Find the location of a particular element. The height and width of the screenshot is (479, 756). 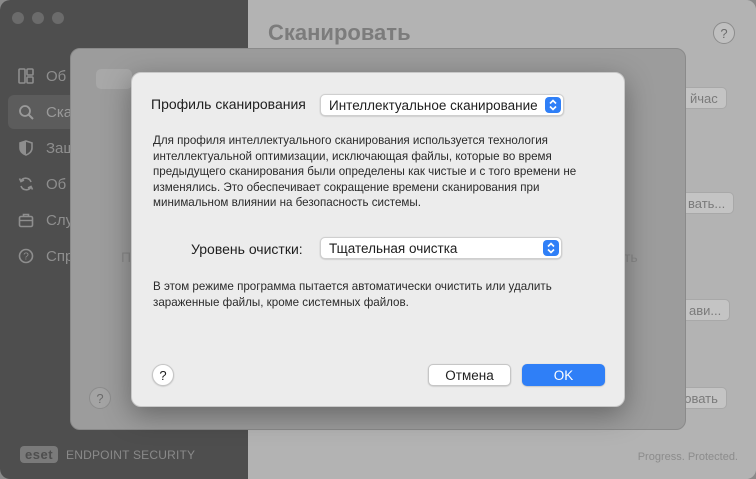

eset-logo: eset is located at coordinates (39, 454).